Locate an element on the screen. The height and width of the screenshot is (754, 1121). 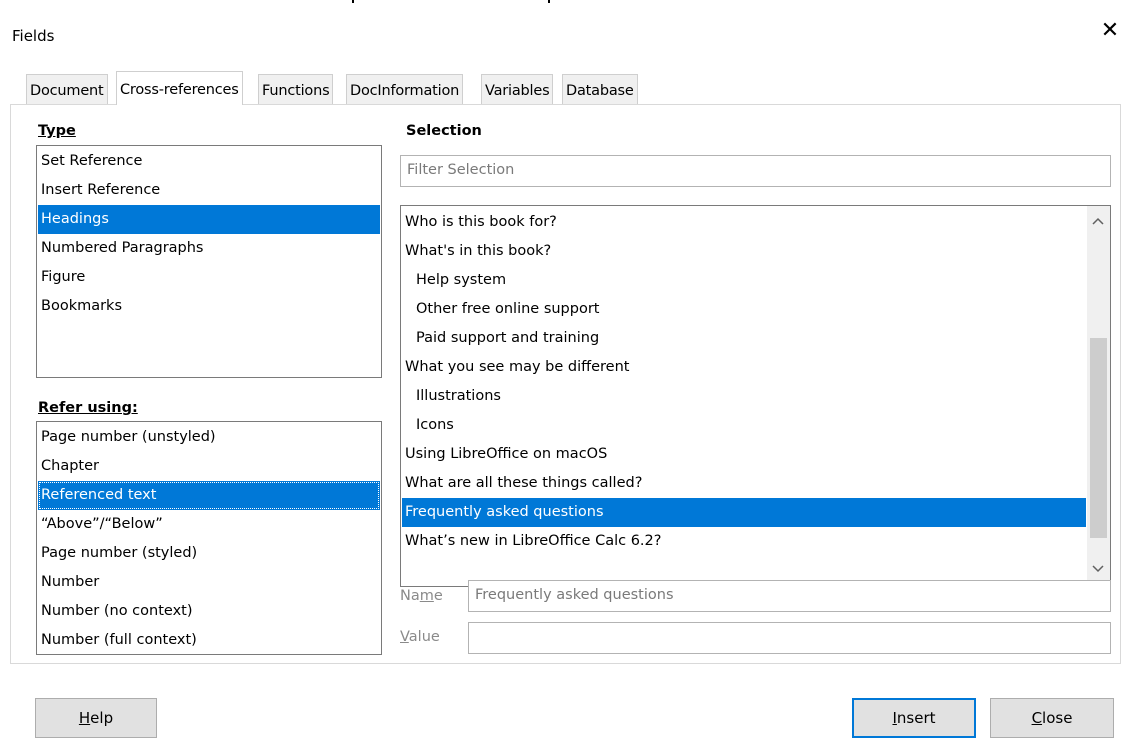
list-item: Illustrations is located at coordinates (744, 396).